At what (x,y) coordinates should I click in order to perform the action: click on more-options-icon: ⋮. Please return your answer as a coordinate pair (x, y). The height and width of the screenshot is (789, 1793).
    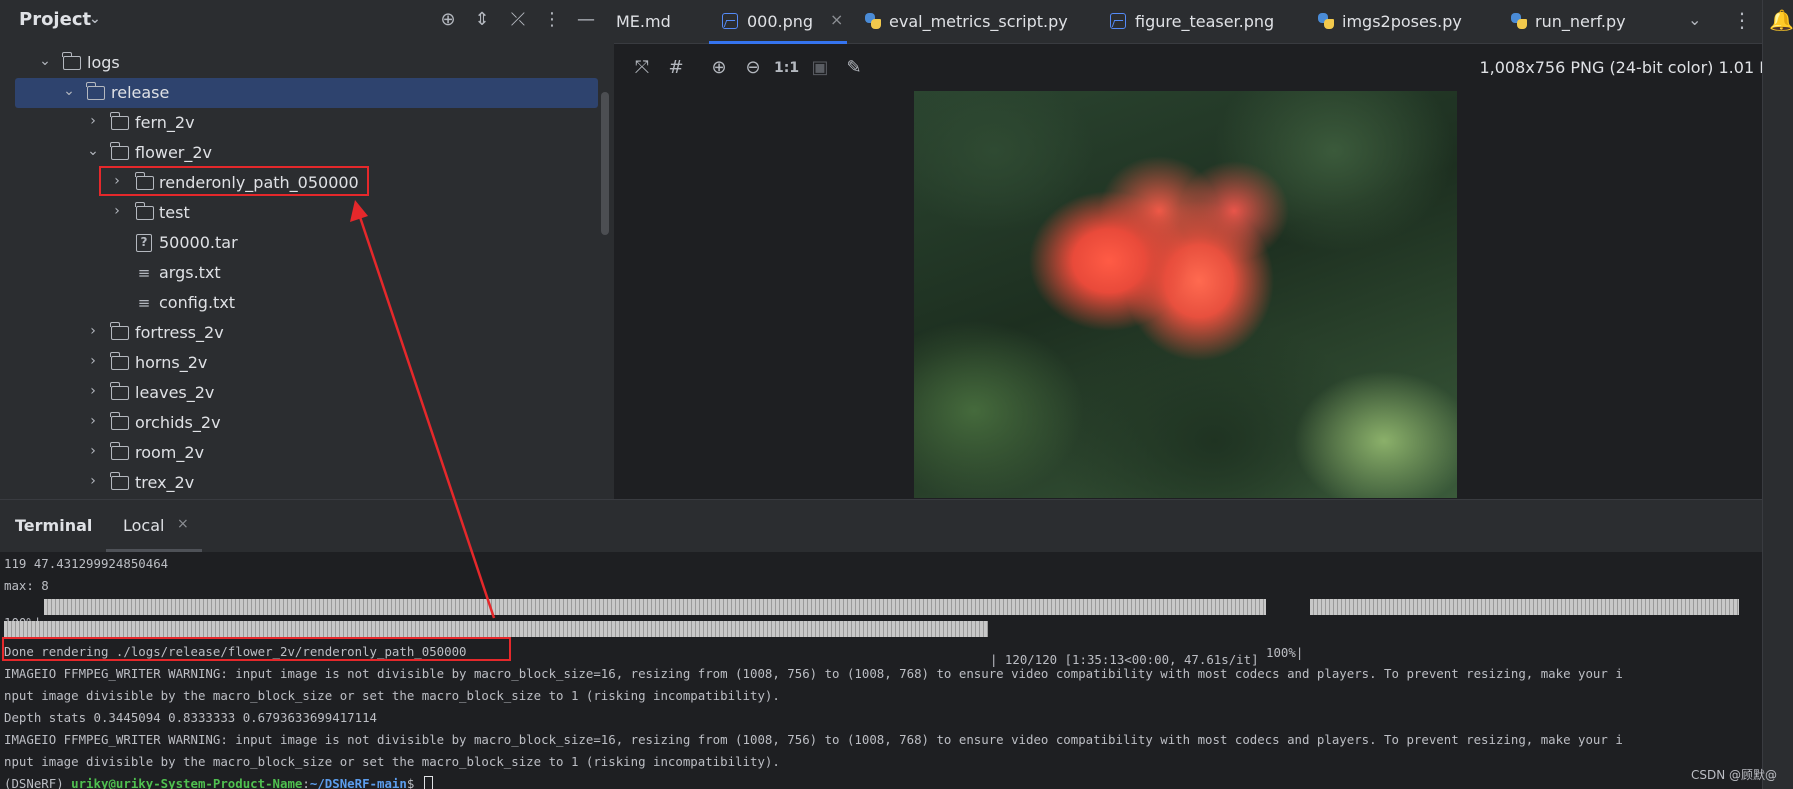
    Looking at the image, I should click on (1742, 20).